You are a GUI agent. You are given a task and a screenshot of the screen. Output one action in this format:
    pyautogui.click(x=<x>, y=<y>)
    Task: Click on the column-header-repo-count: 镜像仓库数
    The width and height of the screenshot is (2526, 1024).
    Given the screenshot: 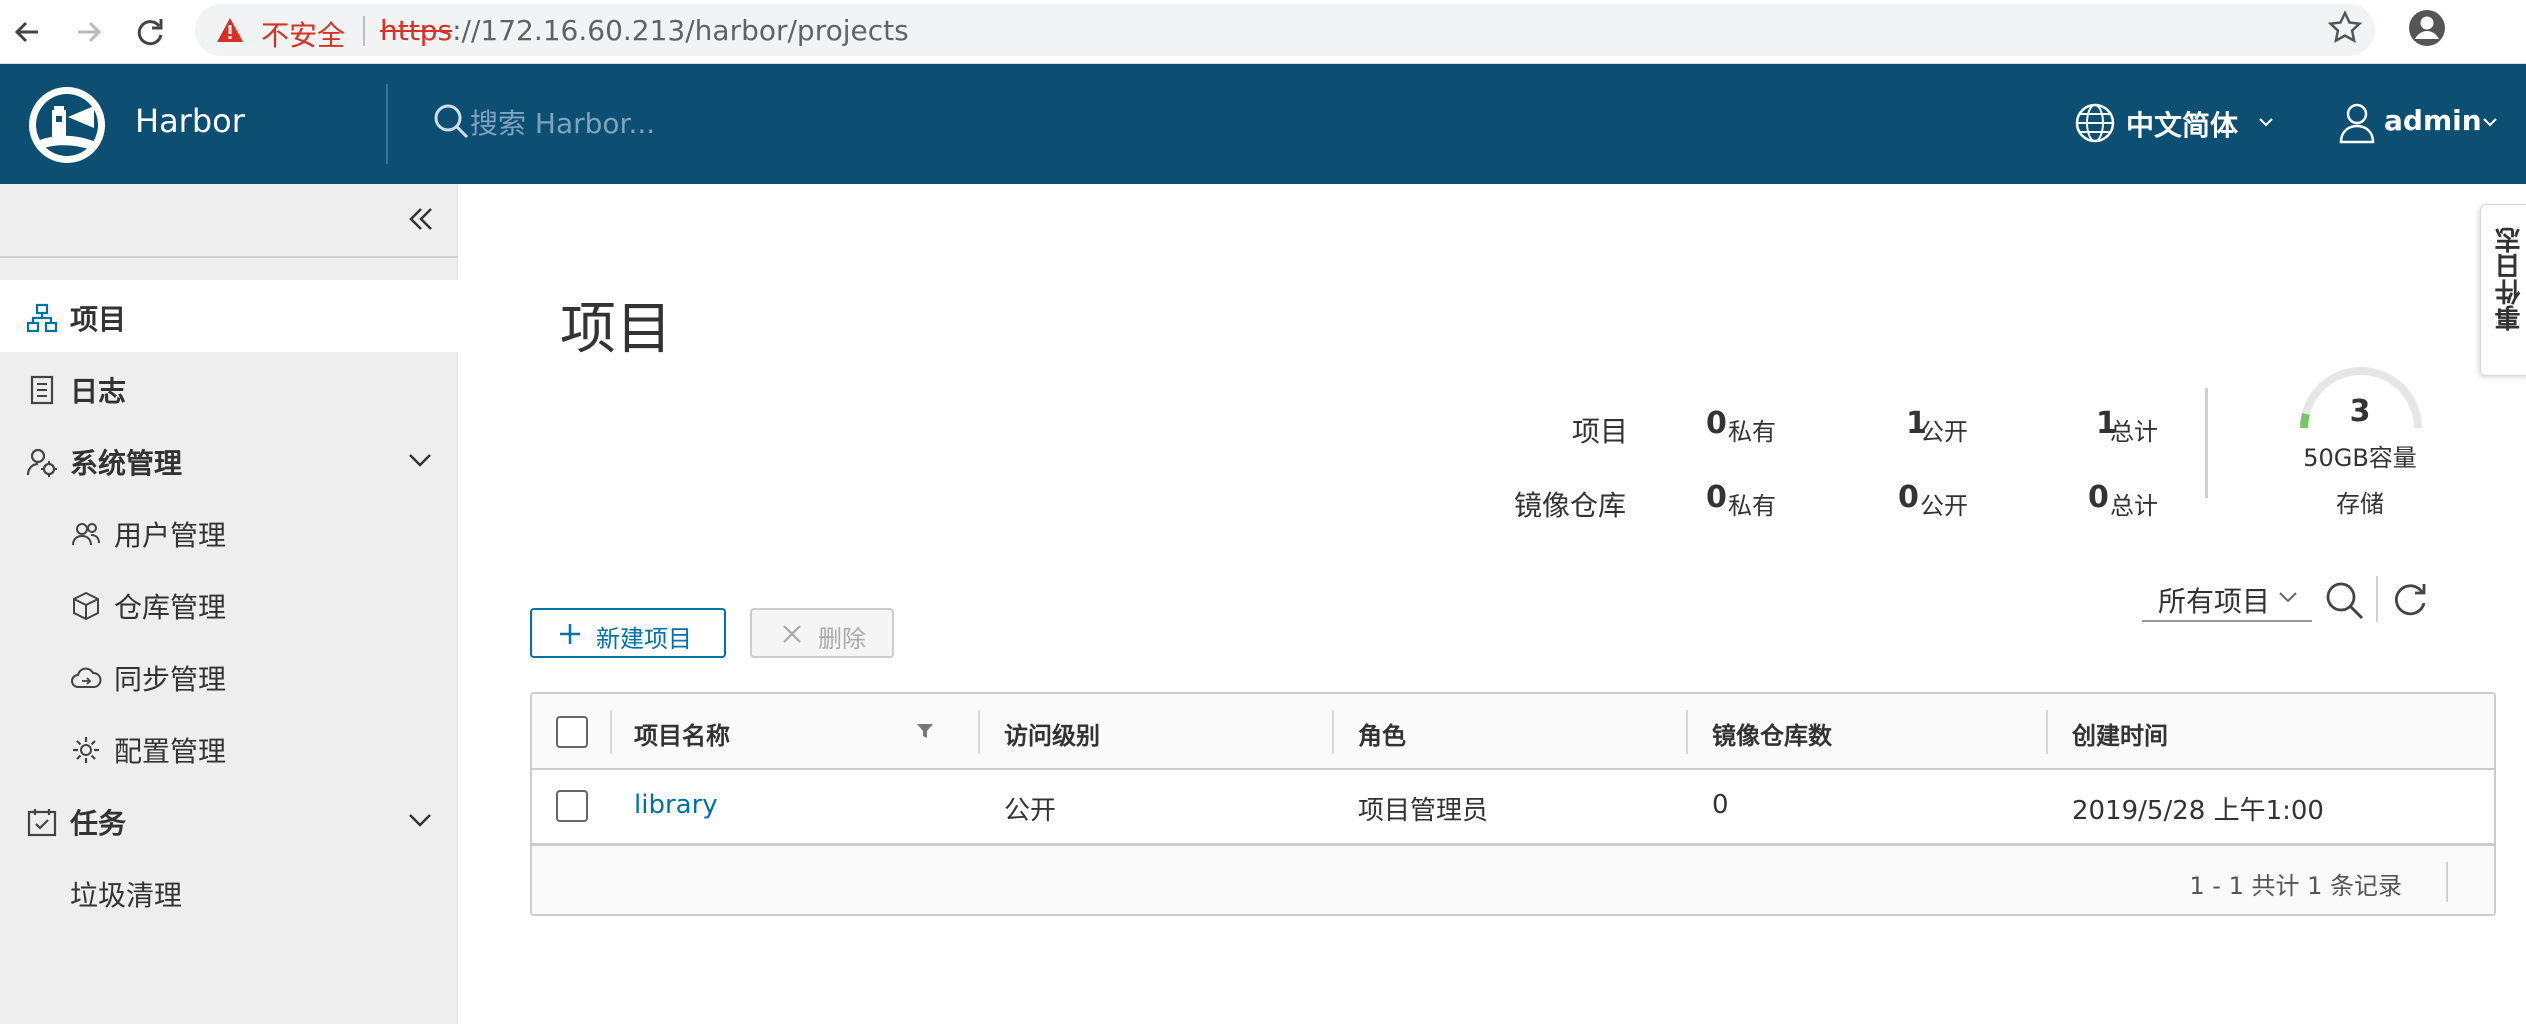 What is the action you would take?
    pyautogui.click(x=1772, y=733)
    